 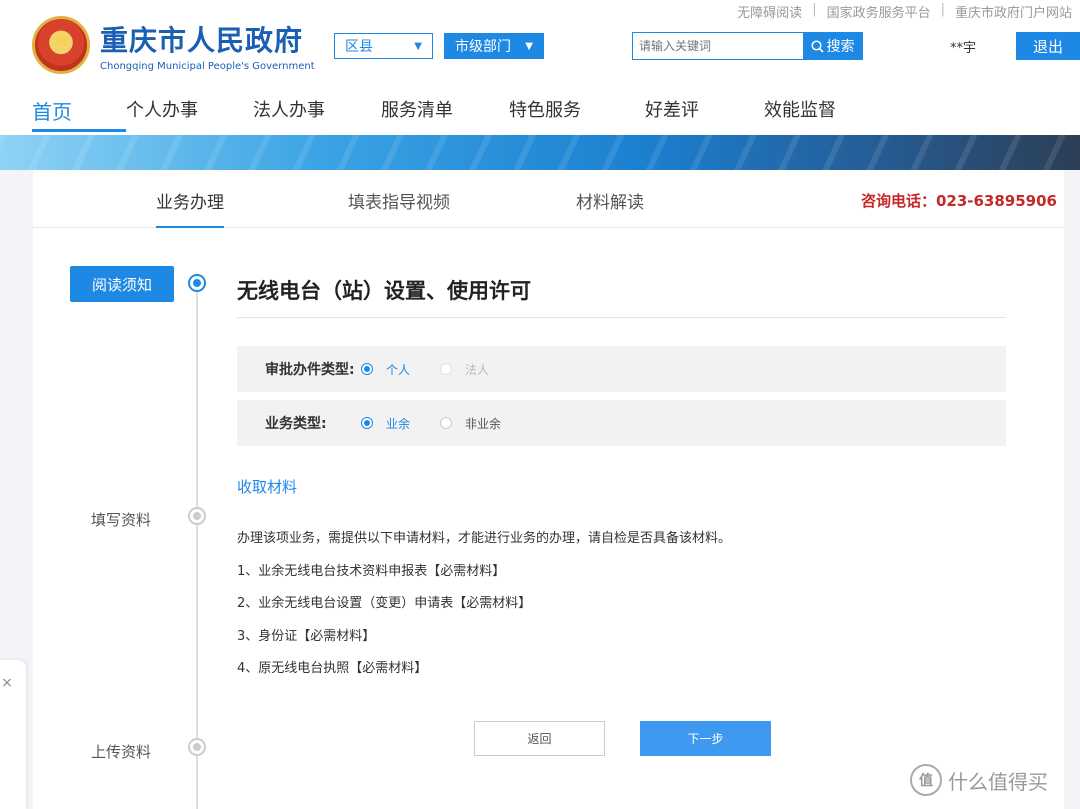 What do you see at coordinates (332, 668) in the screenshot?
I see `material-item: 4、原无线电台执照【必需材料】` at bounding box center [332, 668].